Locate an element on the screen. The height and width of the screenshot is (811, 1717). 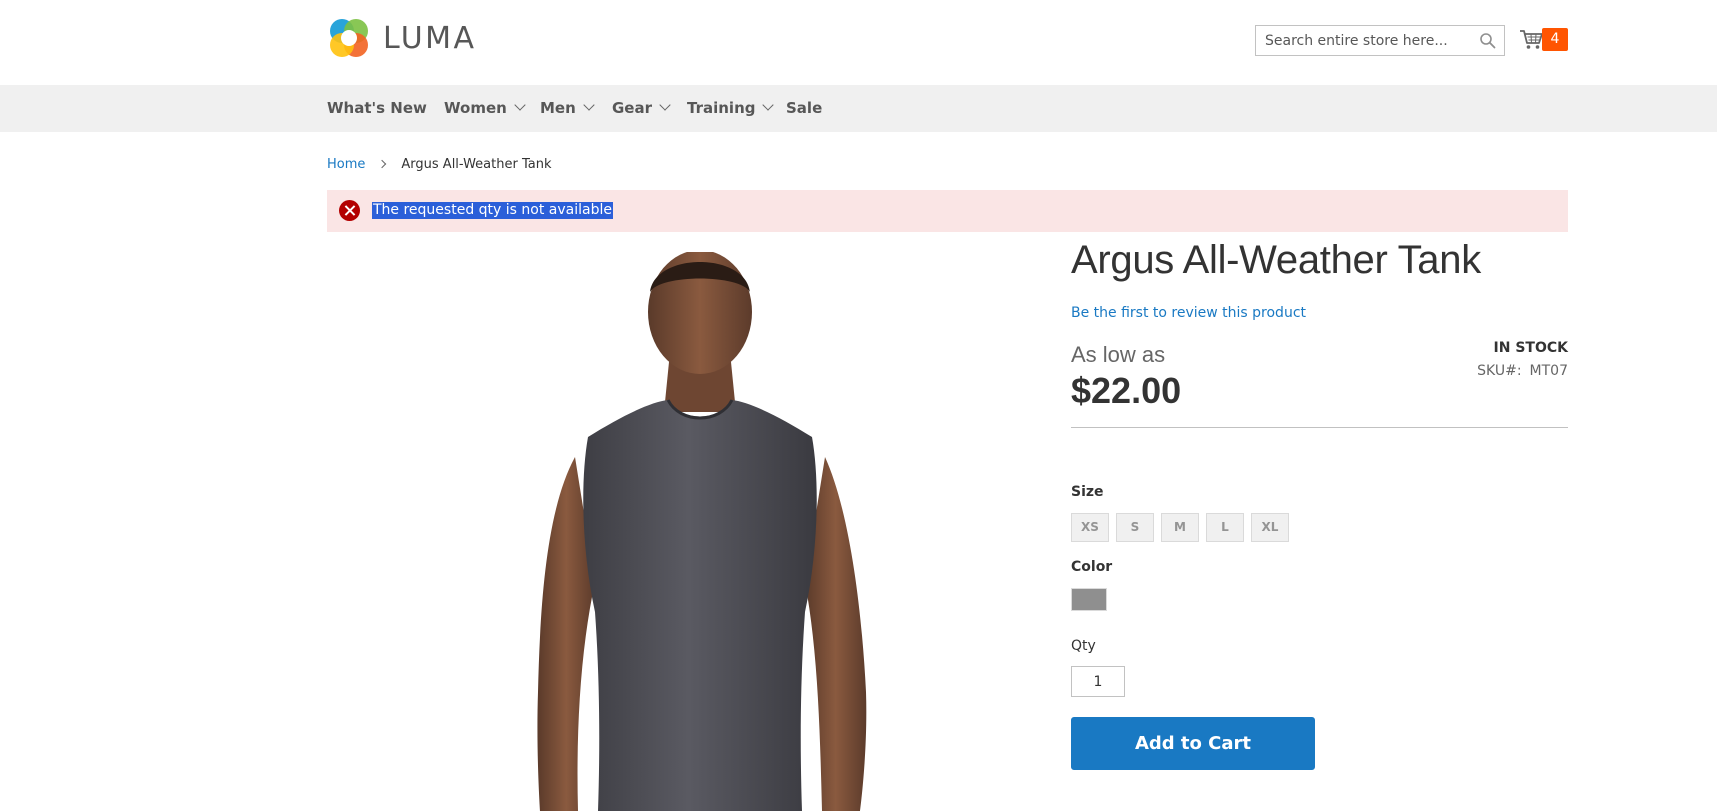
size-option-m: M is located at coordinates (1180, 527).